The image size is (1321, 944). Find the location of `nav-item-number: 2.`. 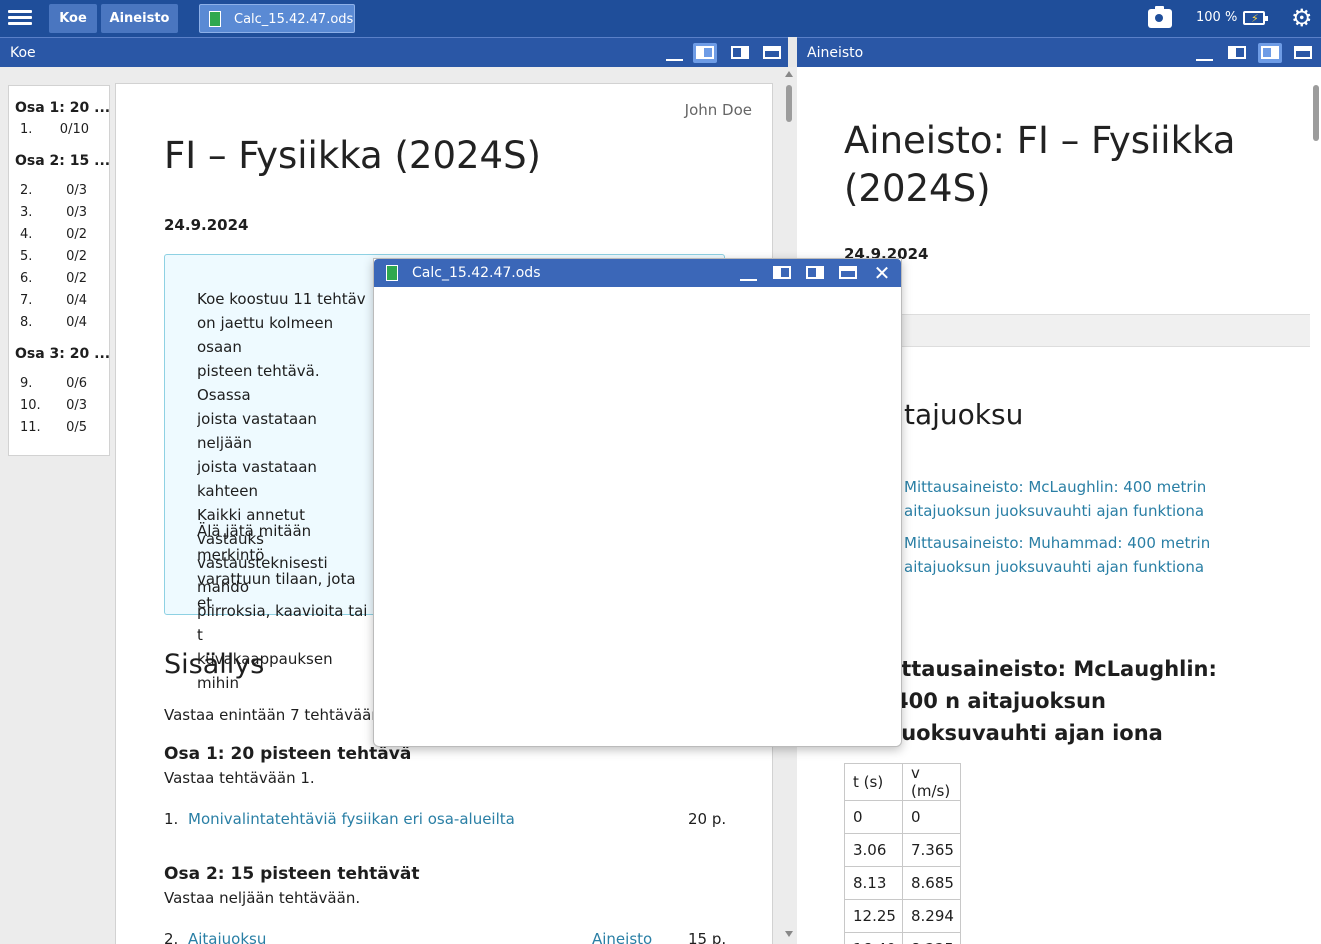

nav-item-number: 2. is located at coordinates (26, 190).